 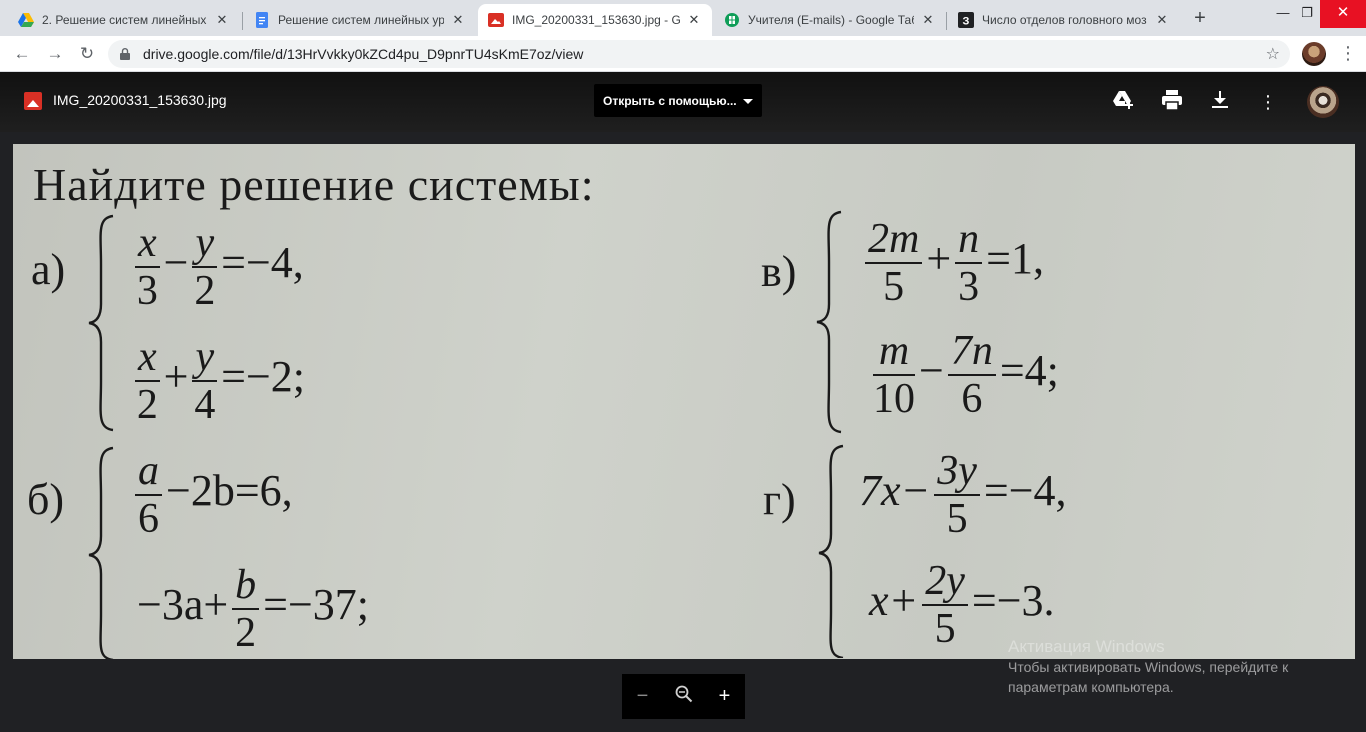 What do you see at coordinates (253, 609) in the screenshot?
I see `equation-b2: −3a+ b 2 =−37;` at bounding box center [253, 609].